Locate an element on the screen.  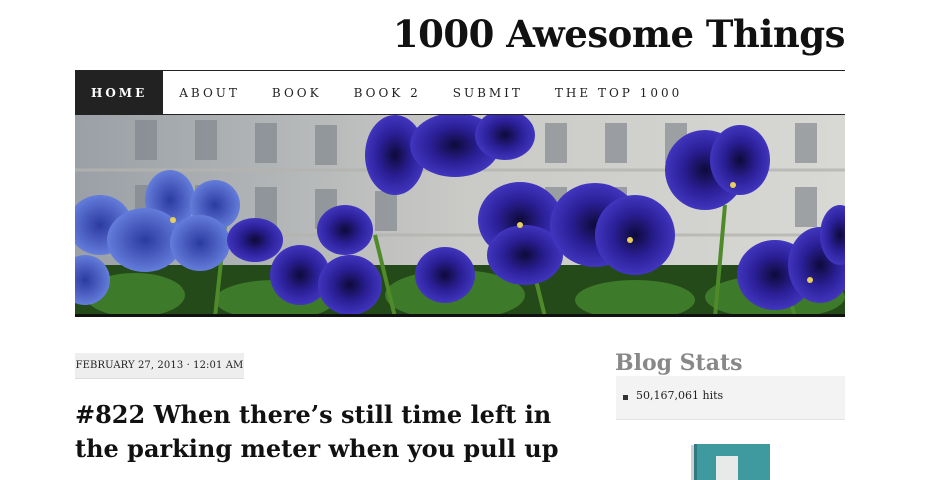
site-title: 1000 Awesome Things is located at coordinates (619, 34).